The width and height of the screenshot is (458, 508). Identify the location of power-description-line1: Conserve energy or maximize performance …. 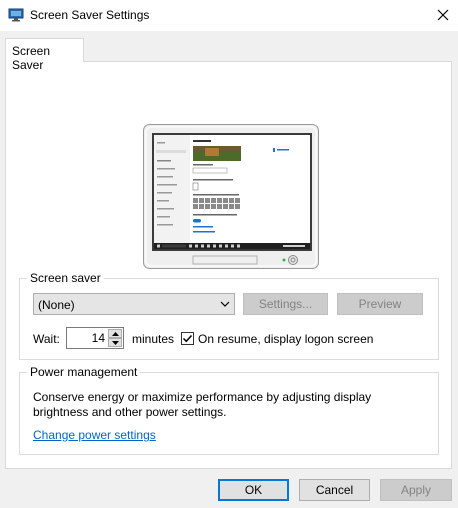
(202, 397).